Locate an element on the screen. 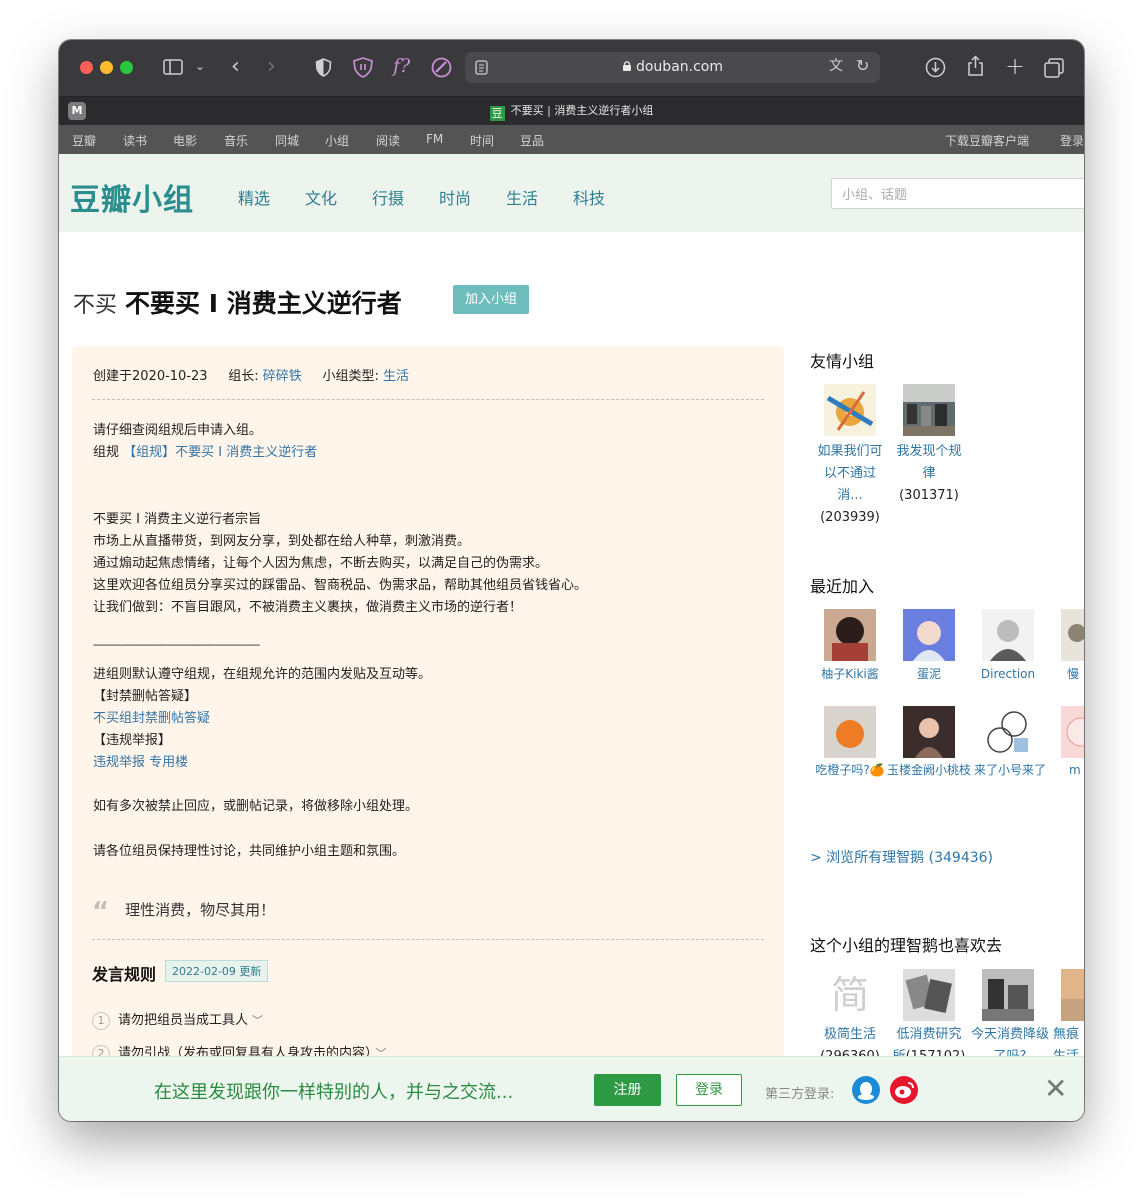 This screenshot has height=1200, width=1143. friend-group-item: 如果我们可以不通过消... (203939) is located at coordinates (850, 485).